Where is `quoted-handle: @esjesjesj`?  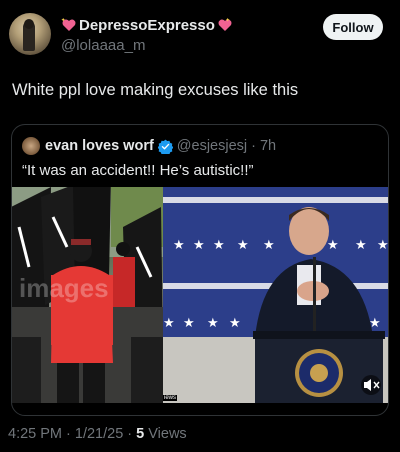
quoted-handle: @esjesjesj is located at coordinates (212, 146).